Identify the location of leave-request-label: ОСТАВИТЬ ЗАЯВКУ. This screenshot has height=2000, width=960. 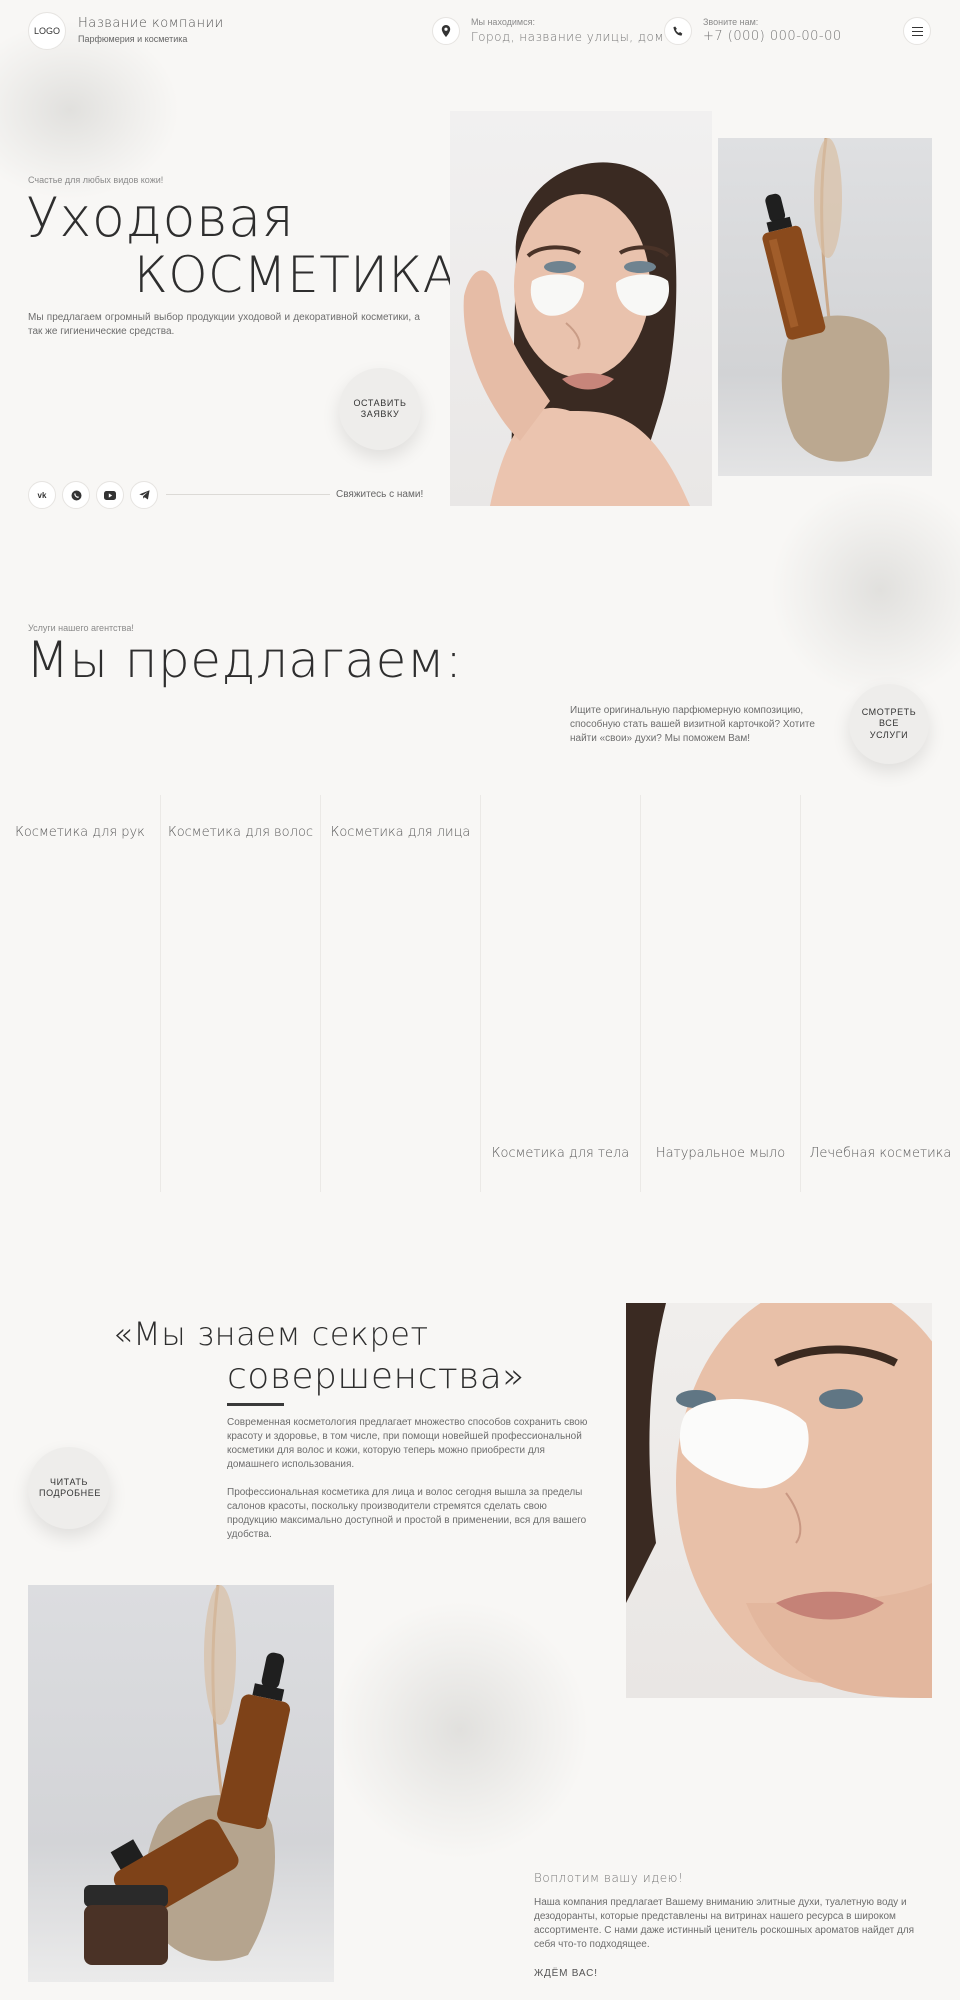
(380, 408).